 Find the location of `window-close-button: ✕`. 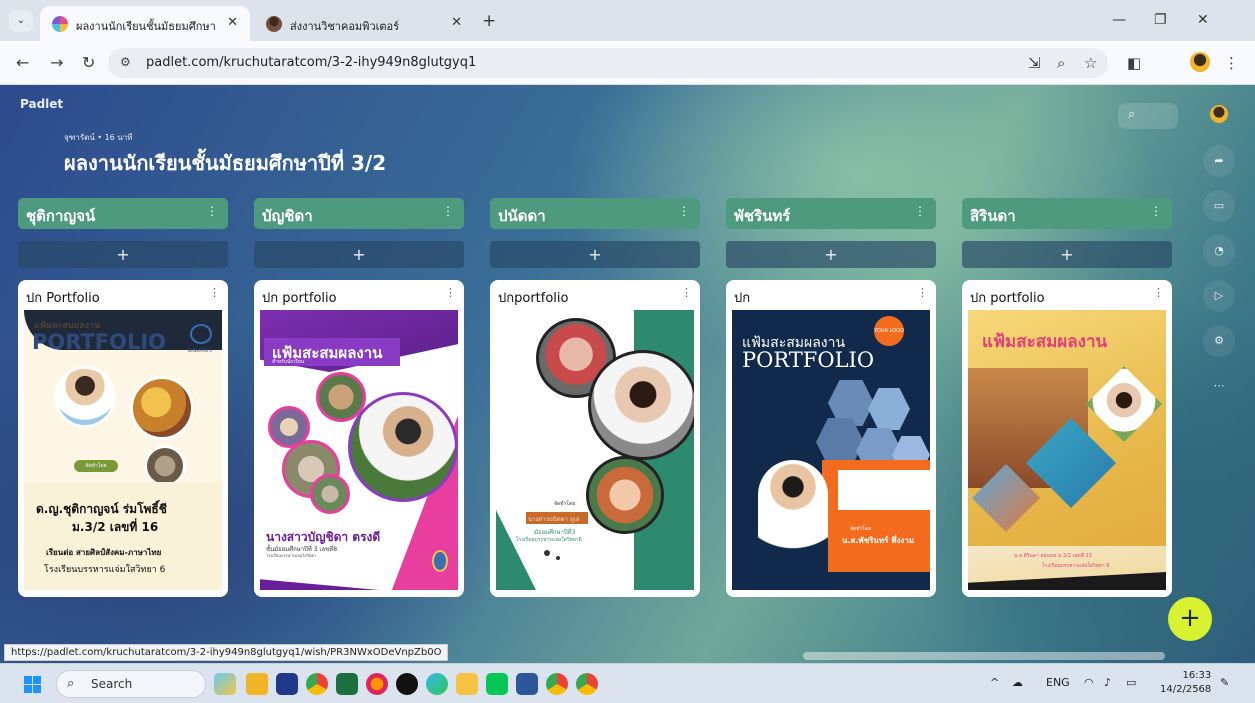

window-close-button: ✕ is located at coordinates (1203, 20).